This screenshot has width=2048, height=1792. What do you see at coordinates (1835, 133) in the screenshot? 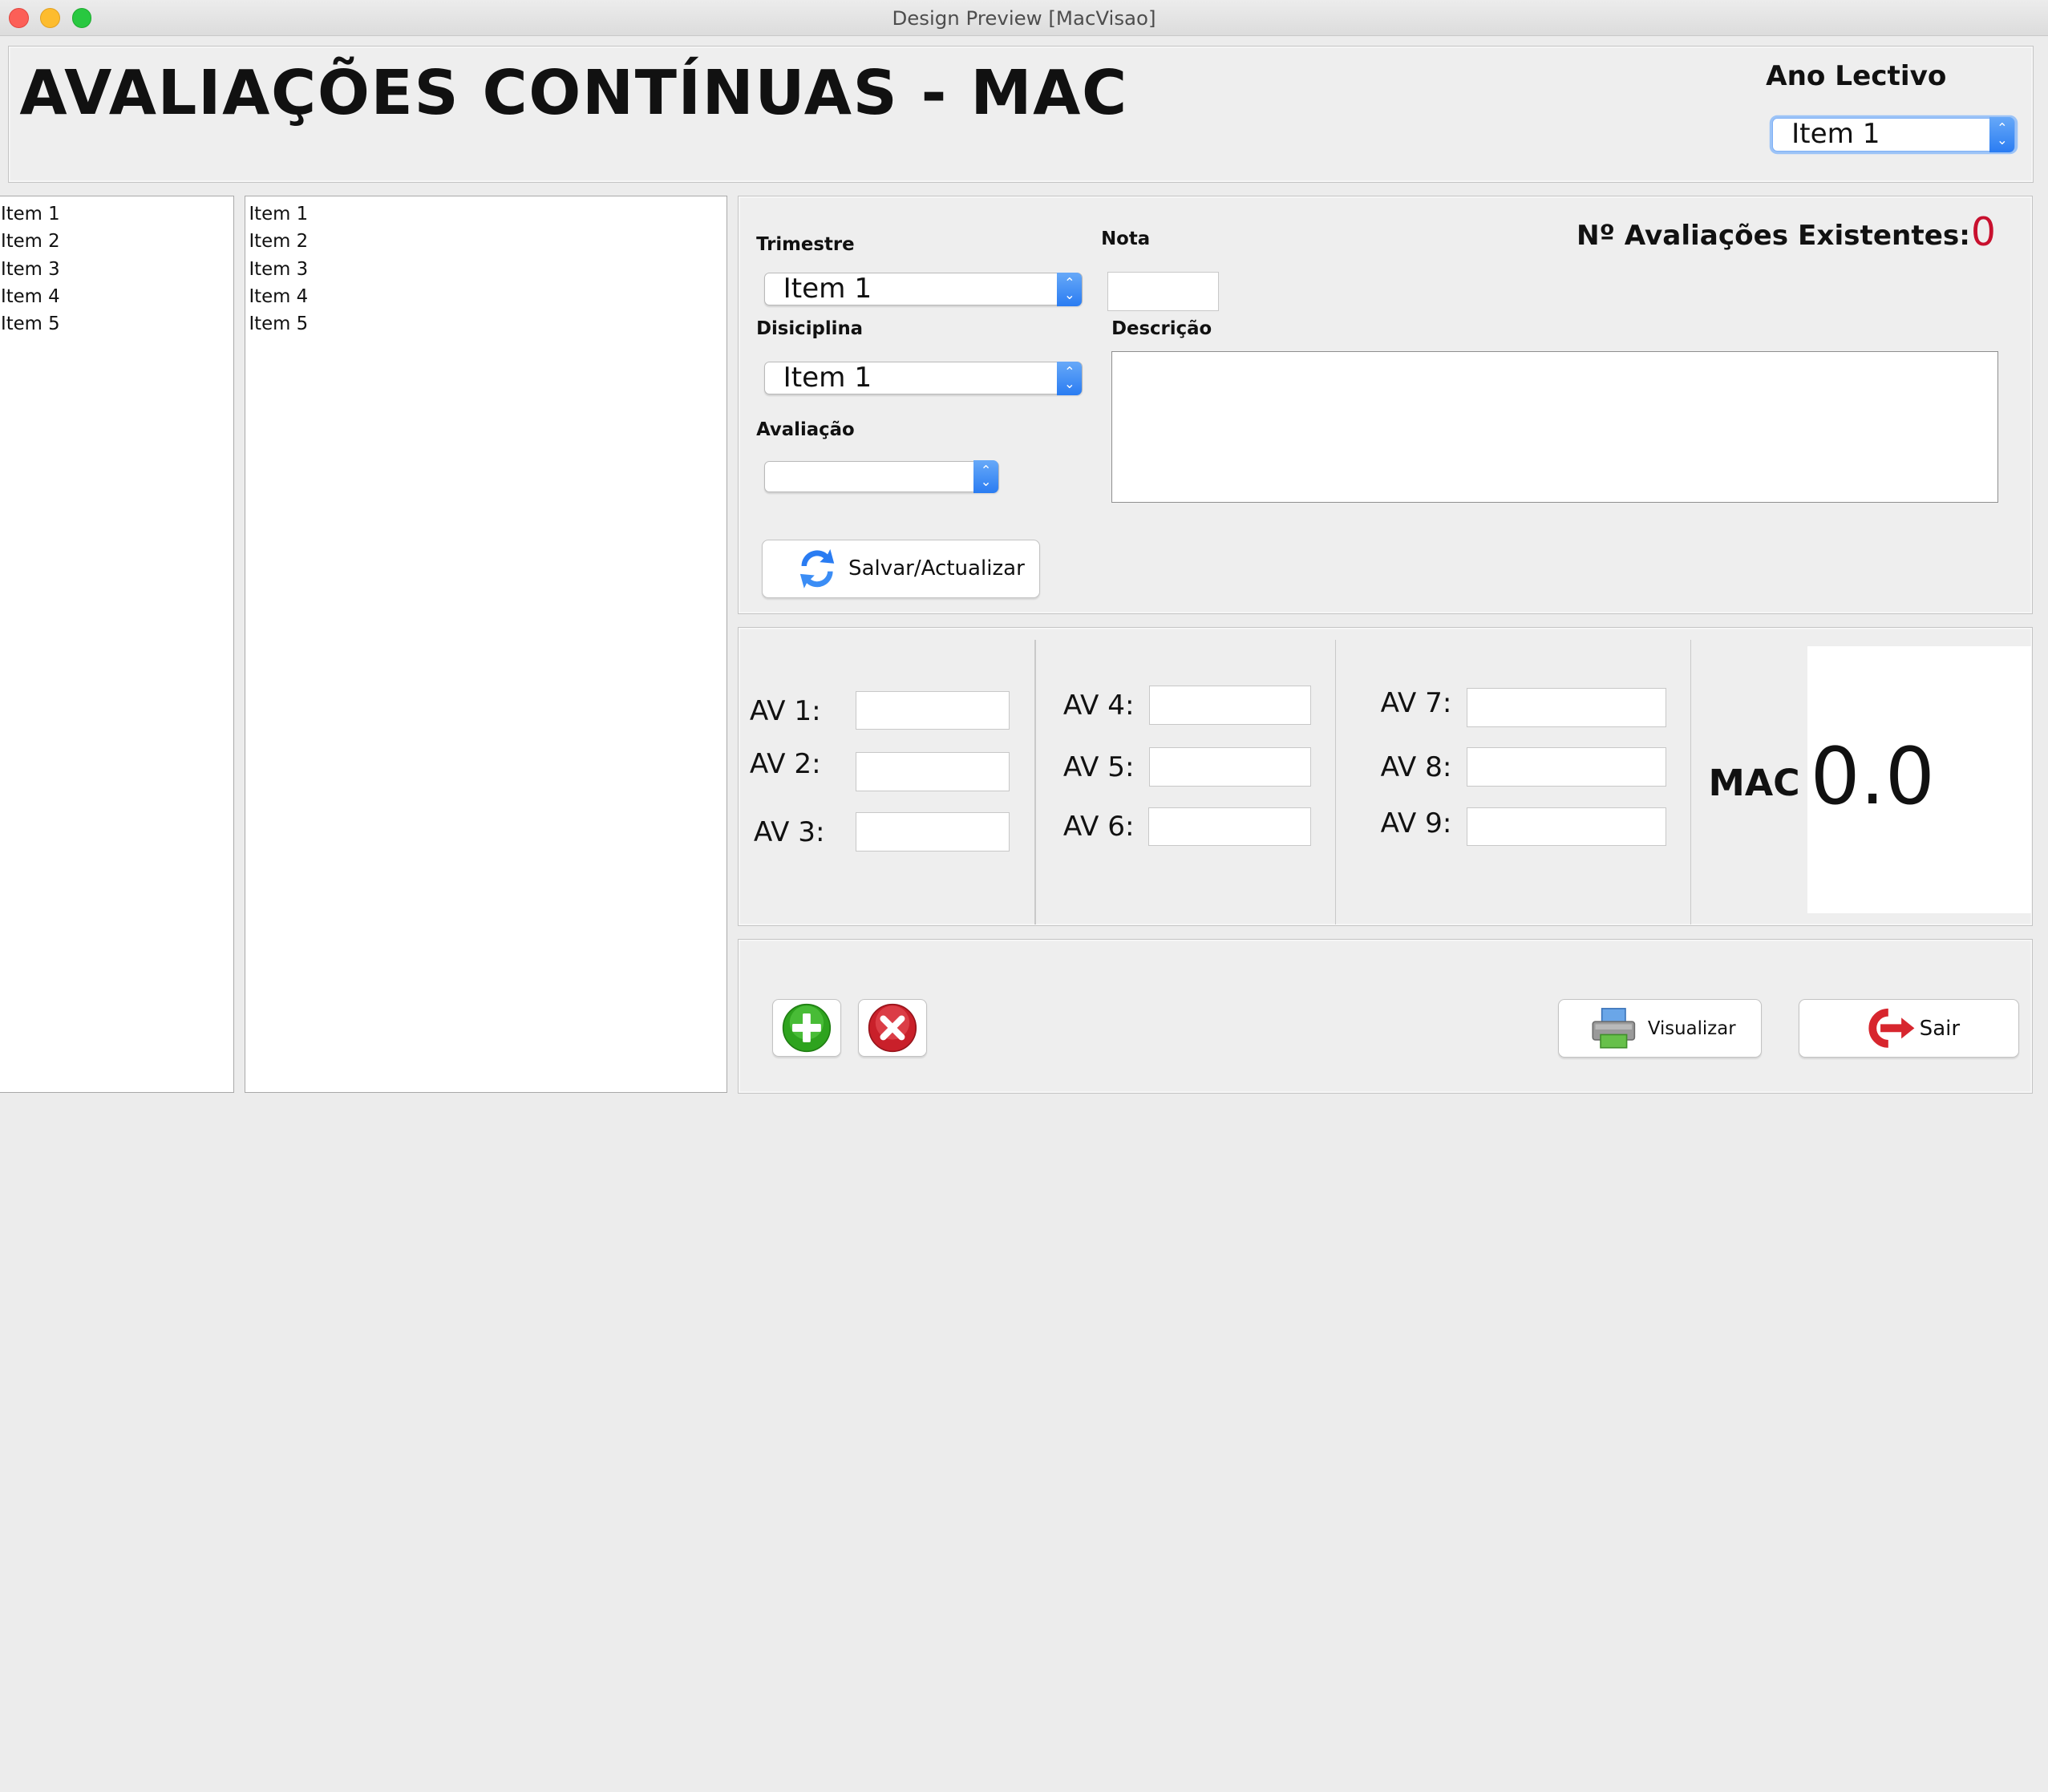
I see `ano-lectivo-value: Item 1` at bounding box center [1835, 133].